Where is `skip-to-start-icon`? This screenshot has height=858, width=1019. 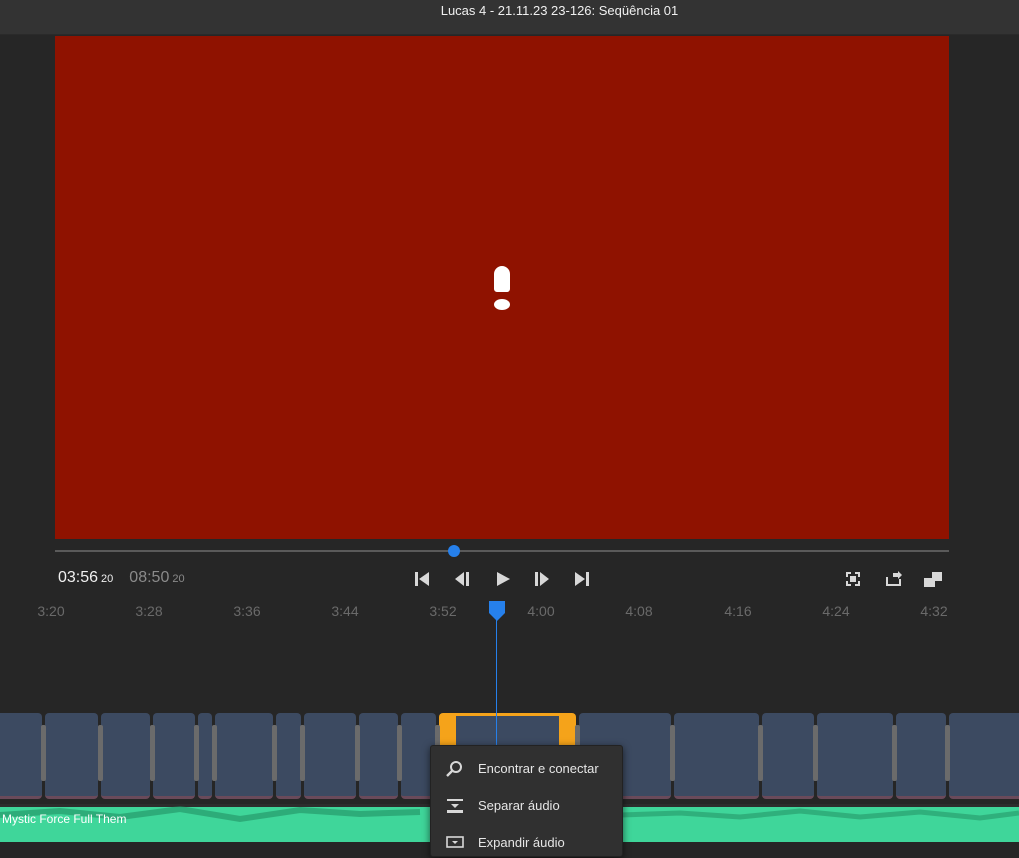
skip-to-start-icon is located at coordinates (422, 579).